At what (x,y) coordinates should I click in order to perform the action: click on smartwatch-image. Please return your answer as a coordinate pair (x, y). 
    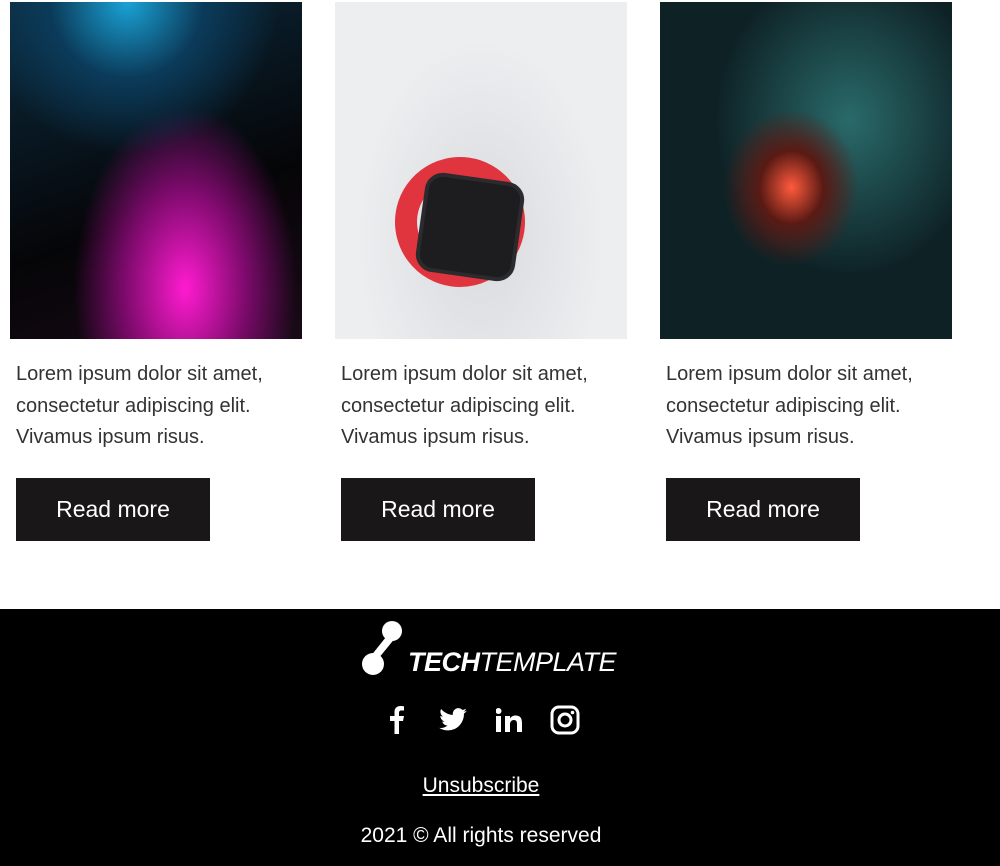
    Looking at the image, I should click on (481, 170).